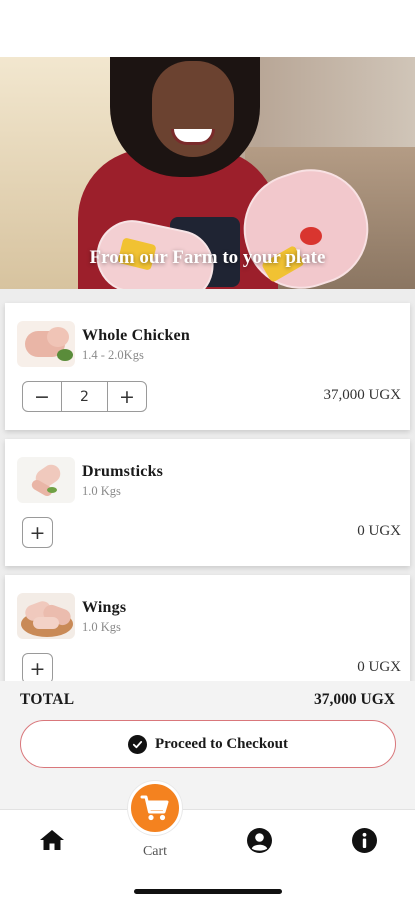 This screenshot has height=900, width=415. I want to click on decrease-button: −, so click(42, 396).